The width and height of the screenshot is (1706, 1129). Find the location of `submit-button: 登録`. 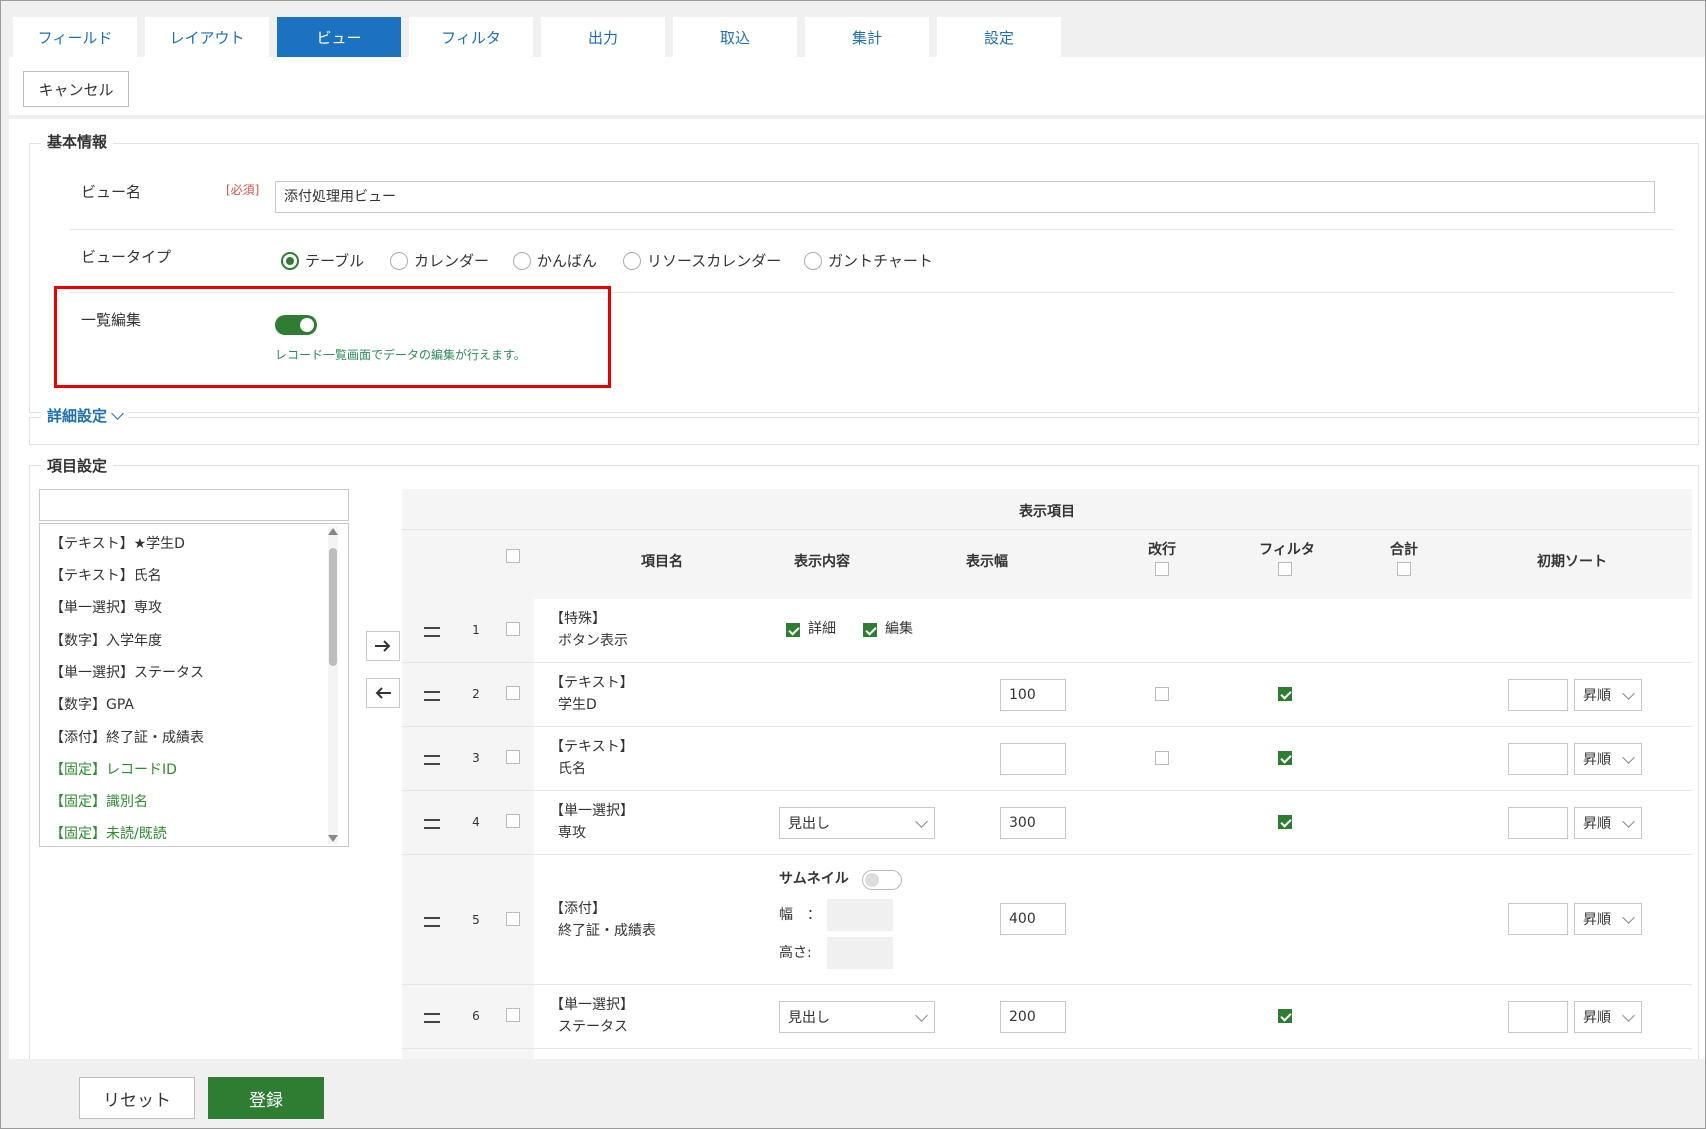

submit-button: 登録 is located at coordinates (266, 1098).